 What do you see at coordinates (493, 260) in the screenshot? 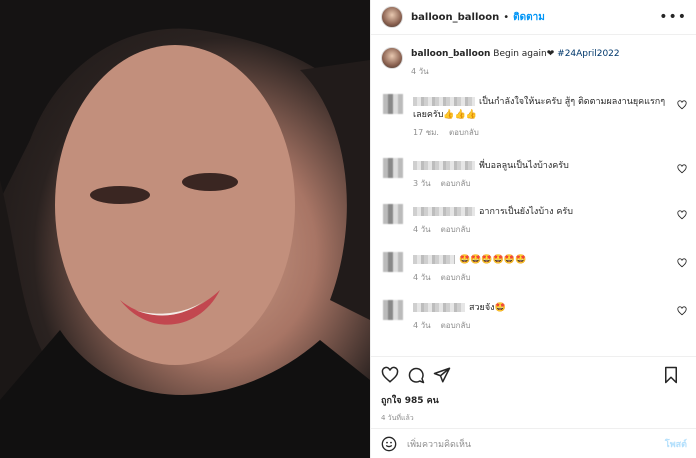
I see `comment-text: 🤩🤩🤩🤩🤩🤩` at bounding box center [493, 260].